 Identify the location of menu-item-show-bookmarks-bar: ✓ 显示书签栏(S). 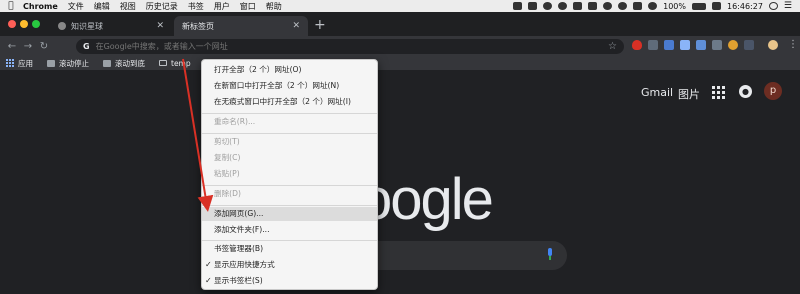
(289, 281).